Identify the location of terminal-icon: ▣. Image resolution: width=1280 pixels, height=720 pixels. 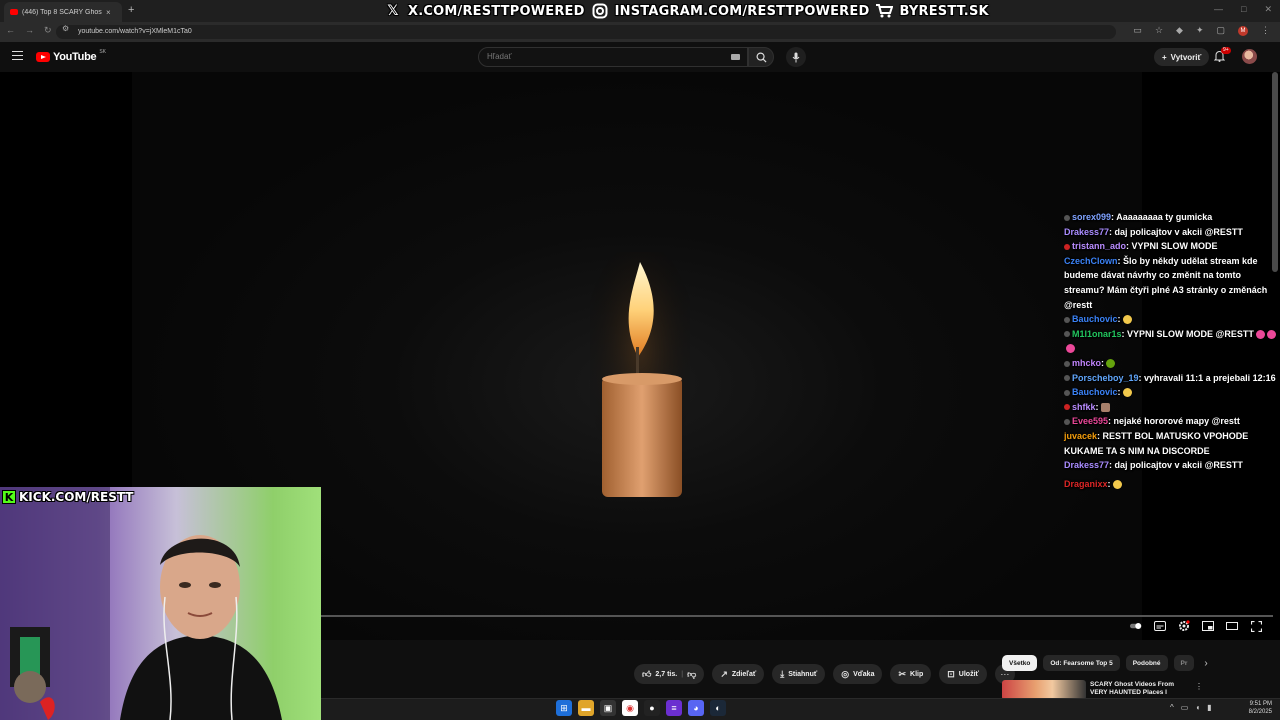
(608, 708).